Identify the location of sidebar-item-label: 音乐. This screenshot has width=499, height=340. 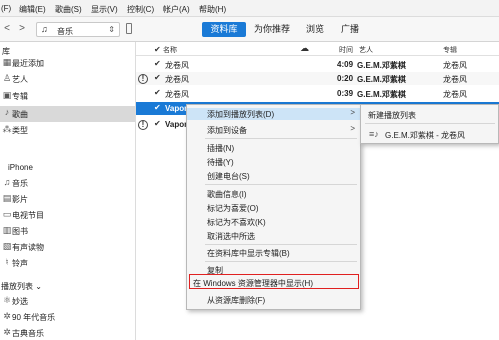
(20, 183).